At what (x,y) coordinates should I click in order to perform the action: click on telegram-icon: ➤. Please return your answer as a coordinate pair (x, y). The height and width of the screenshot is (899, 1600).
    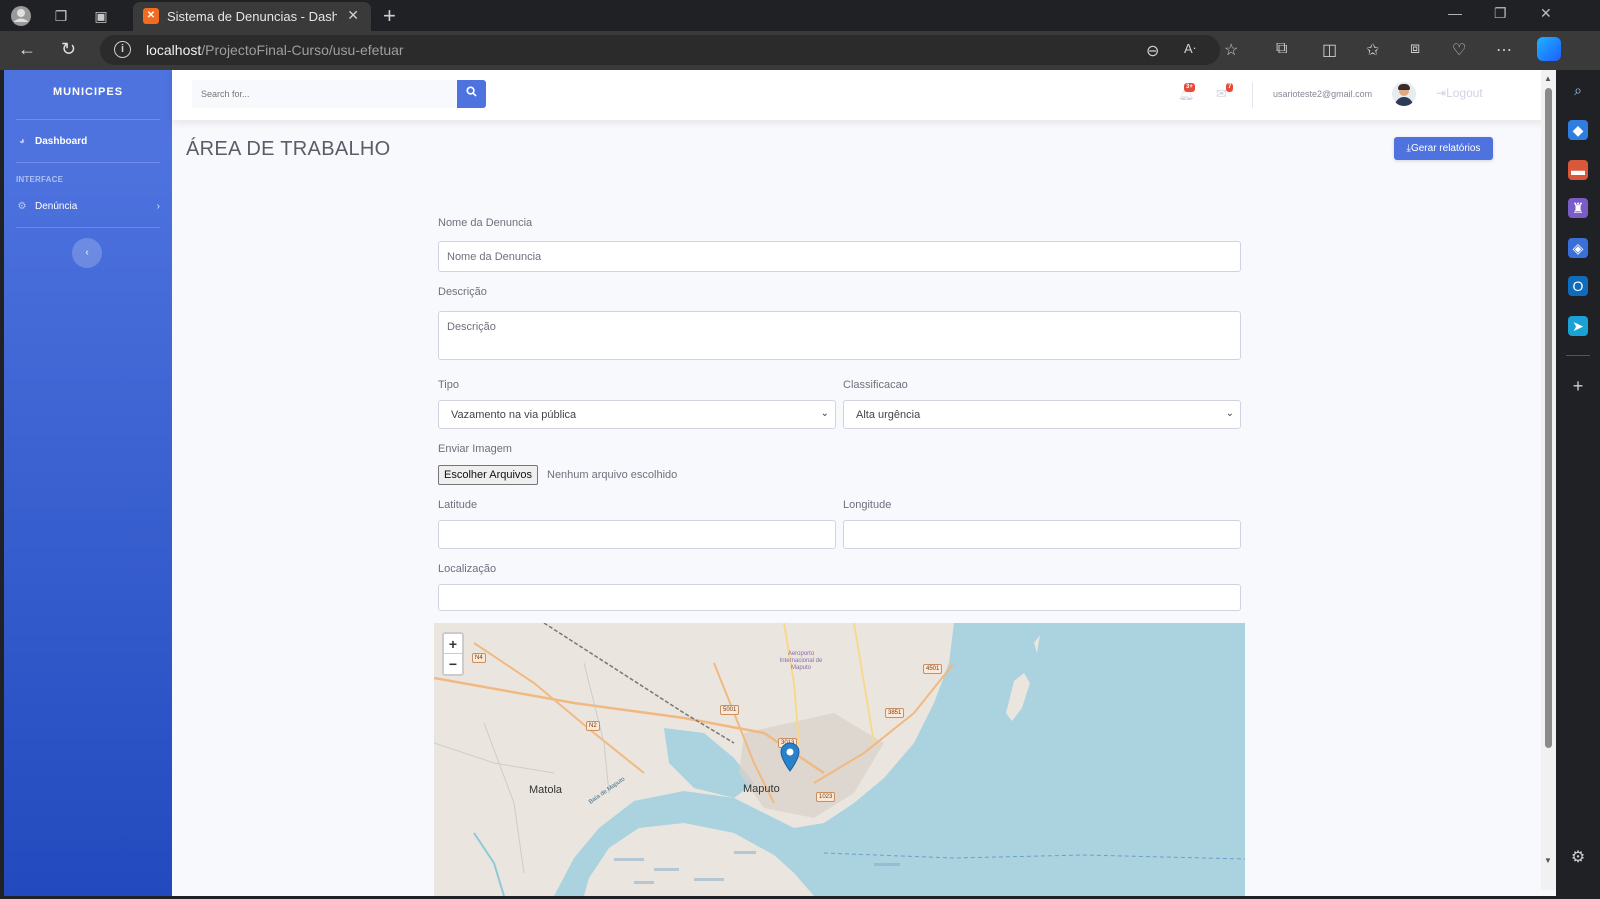
    Looking at the image, I should click on (1578, 326).